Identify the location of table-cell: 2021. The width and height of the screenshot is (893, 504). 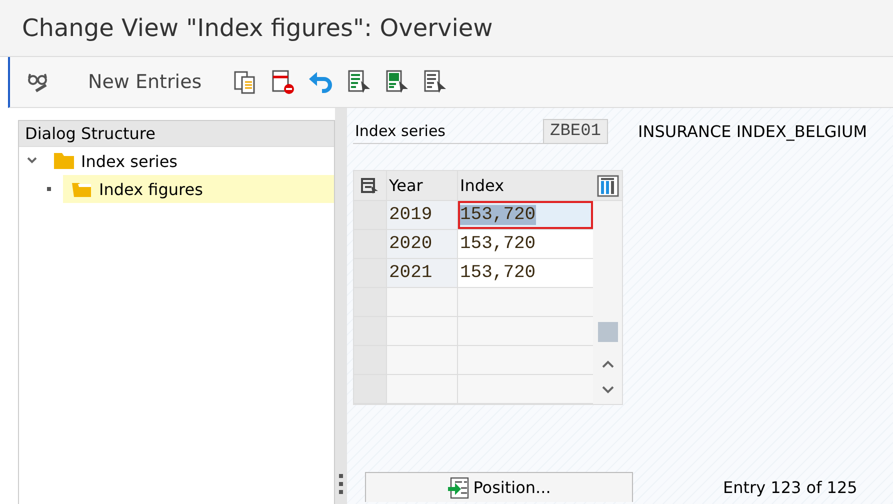
(422, 273).